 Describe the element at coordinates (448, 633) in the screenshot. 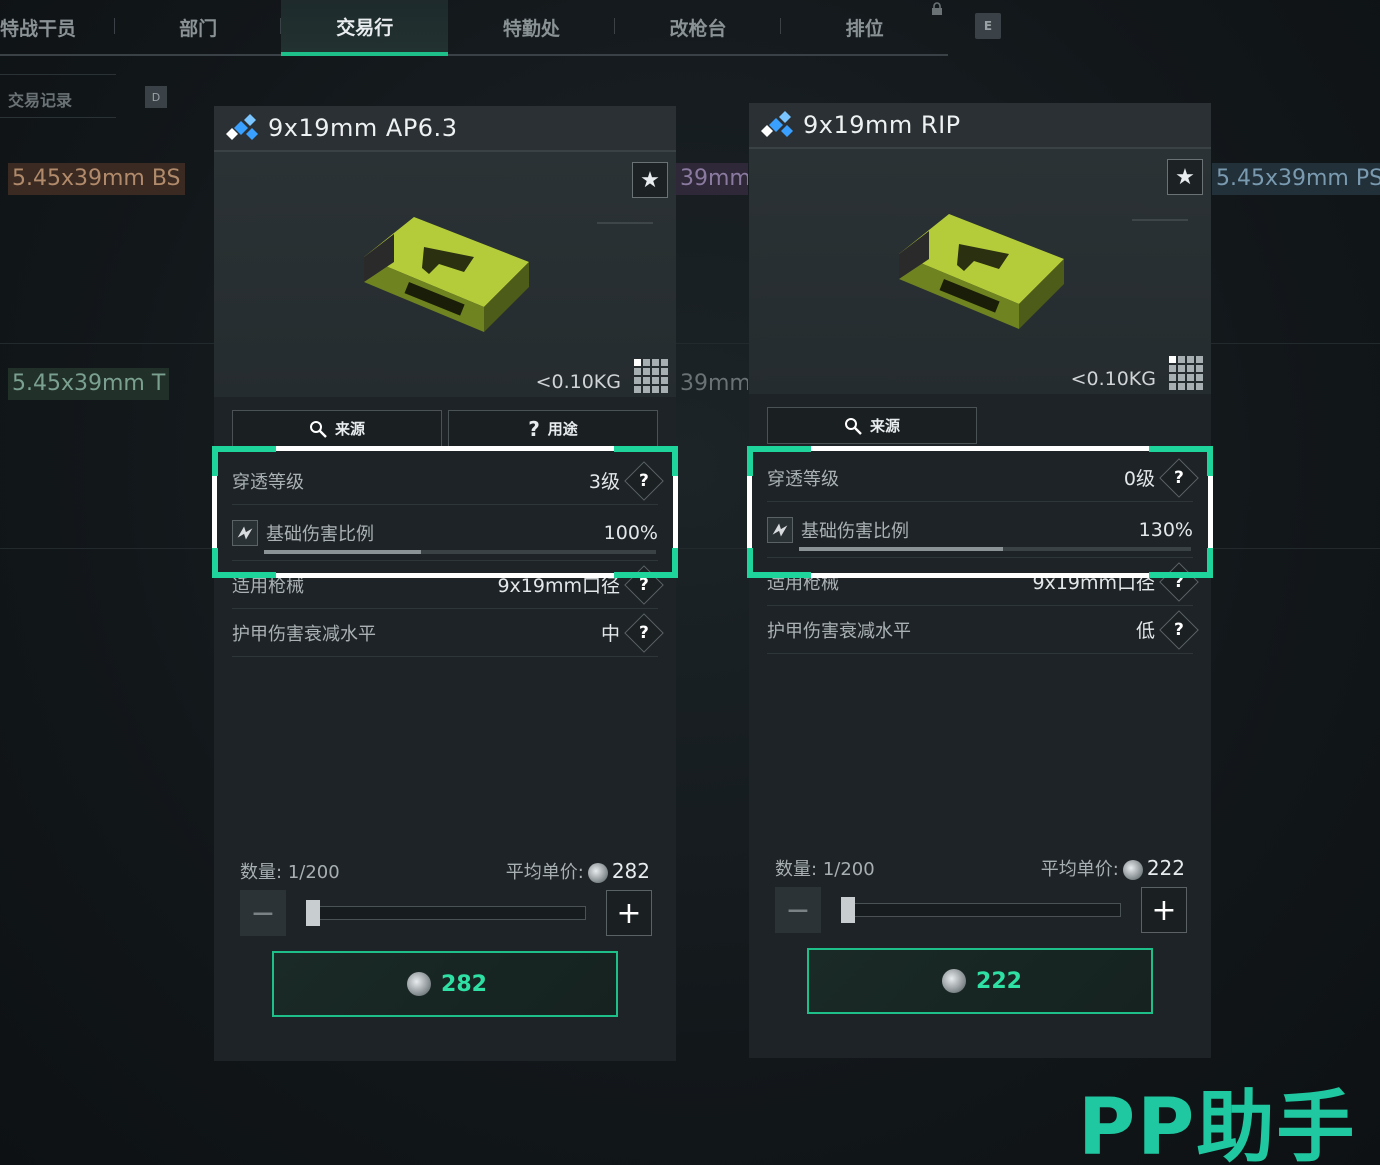

I see `stat-armor: 护甲伤害衰减水平 中?` at that location.